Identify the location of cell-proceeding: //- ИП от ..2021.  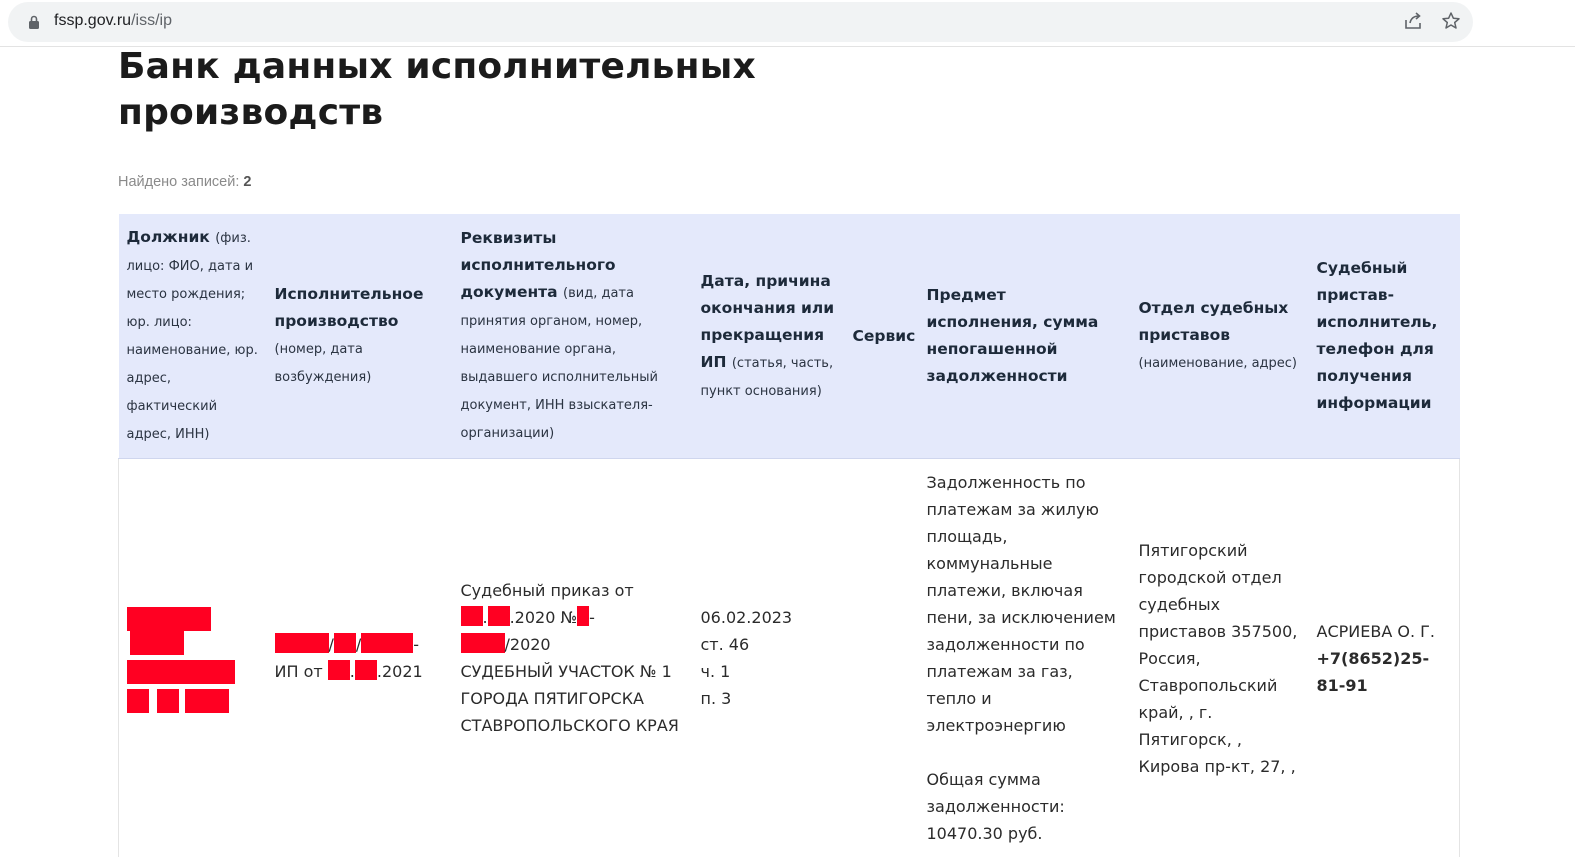
(360, 658).